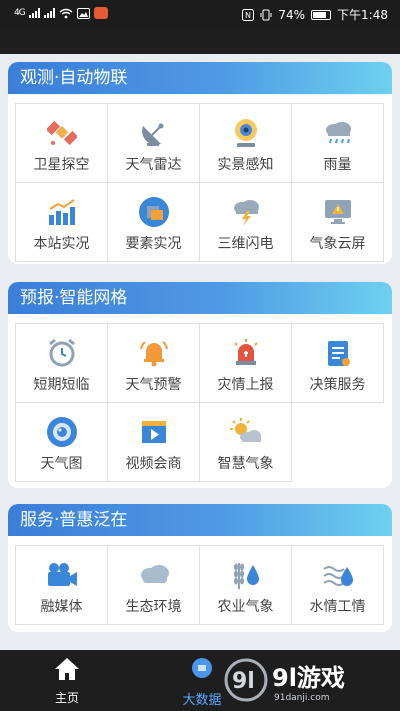 This screenshot has width=400, height=711. I want to click on grid-item-label: 水情工情, so click(337, 607).